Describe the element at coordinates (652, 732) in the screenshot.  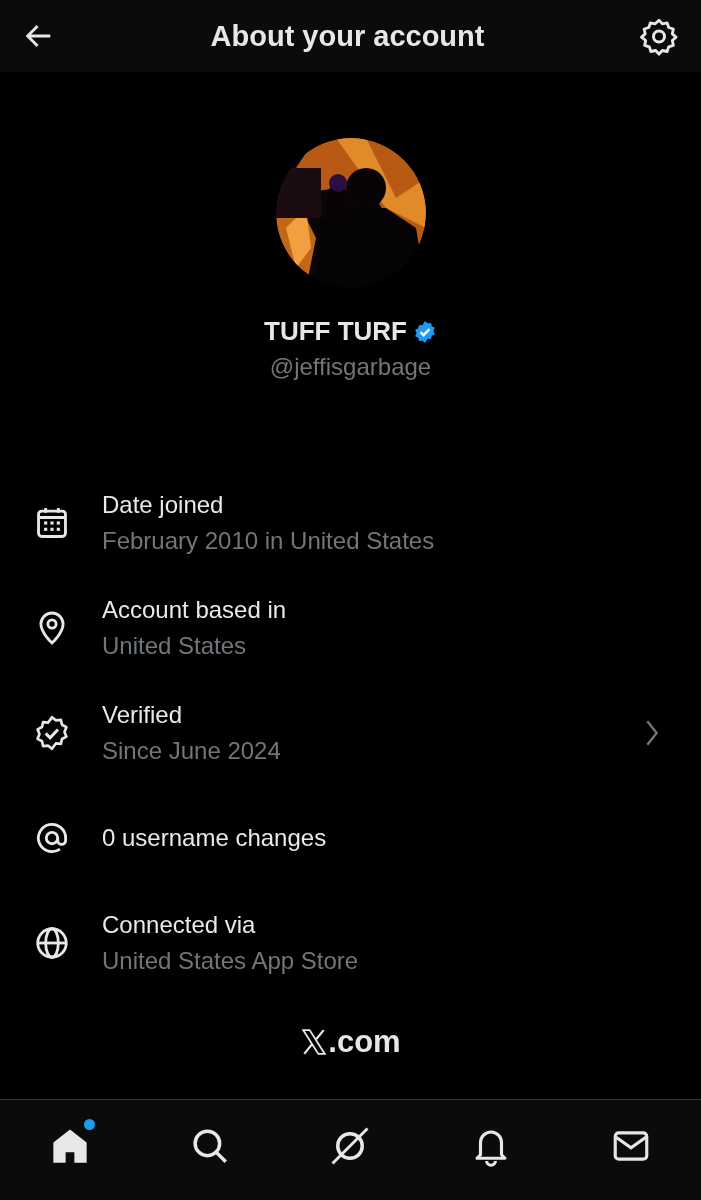
I see `chevron-right-icon` at that location.